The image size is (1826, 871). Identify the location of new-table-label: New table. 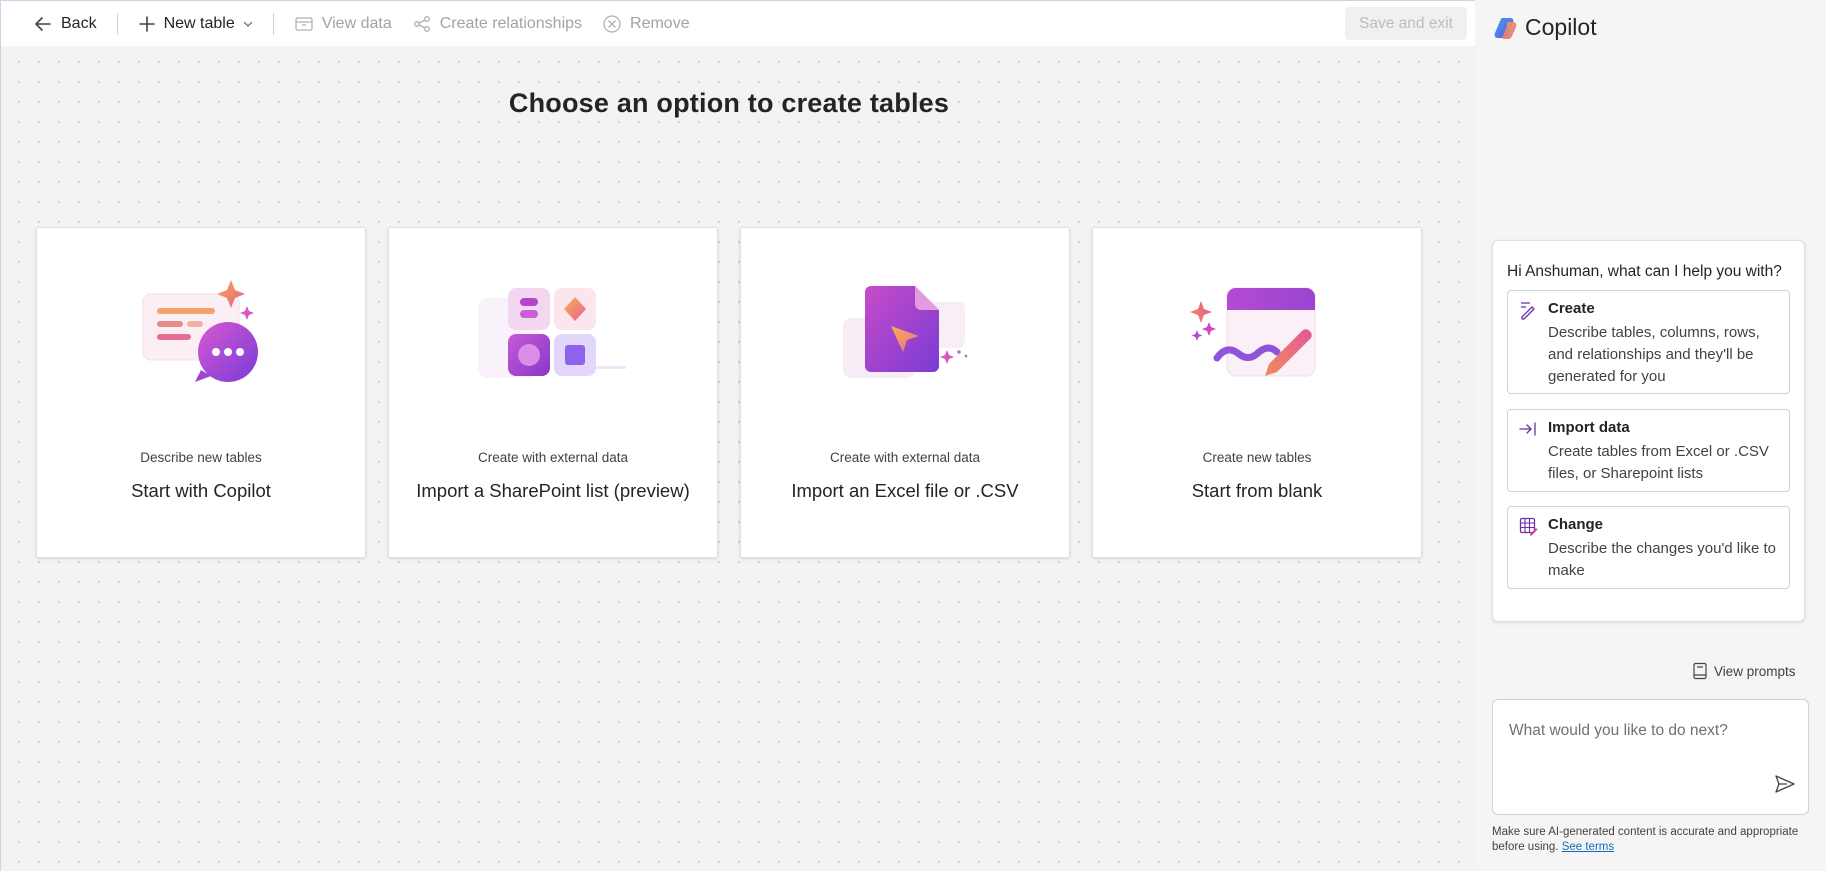
(199, 23).